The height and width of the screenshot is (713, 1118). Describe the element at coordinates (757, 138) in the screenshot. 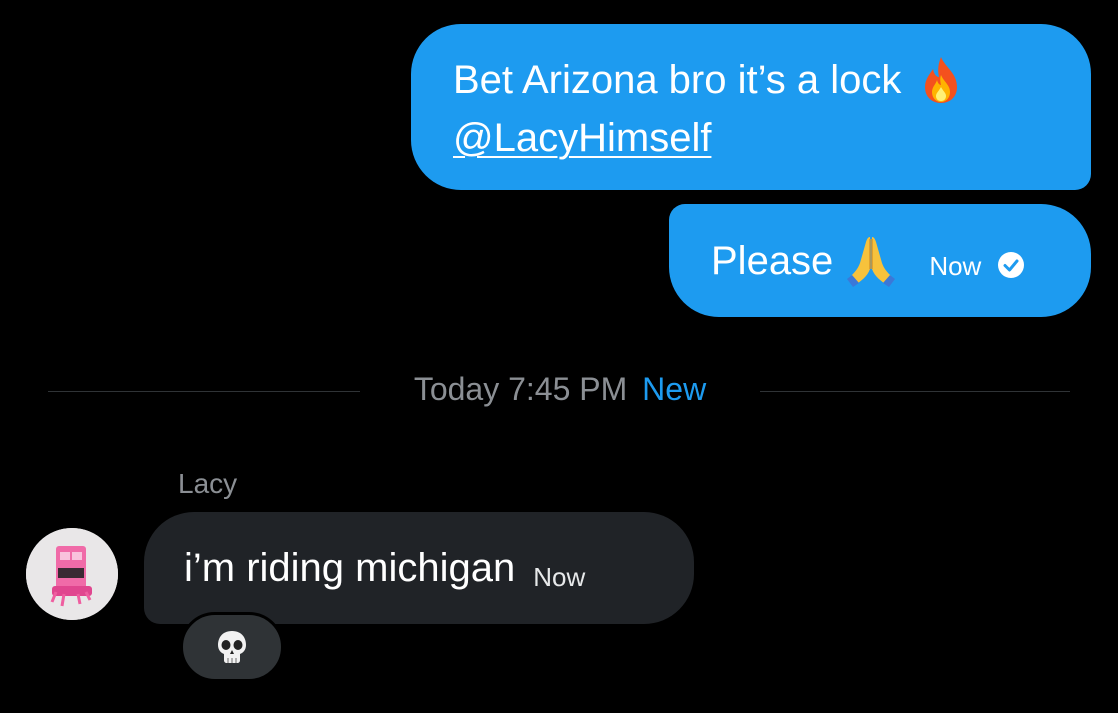

I see `mention-line: @LacyHimself` at that location.